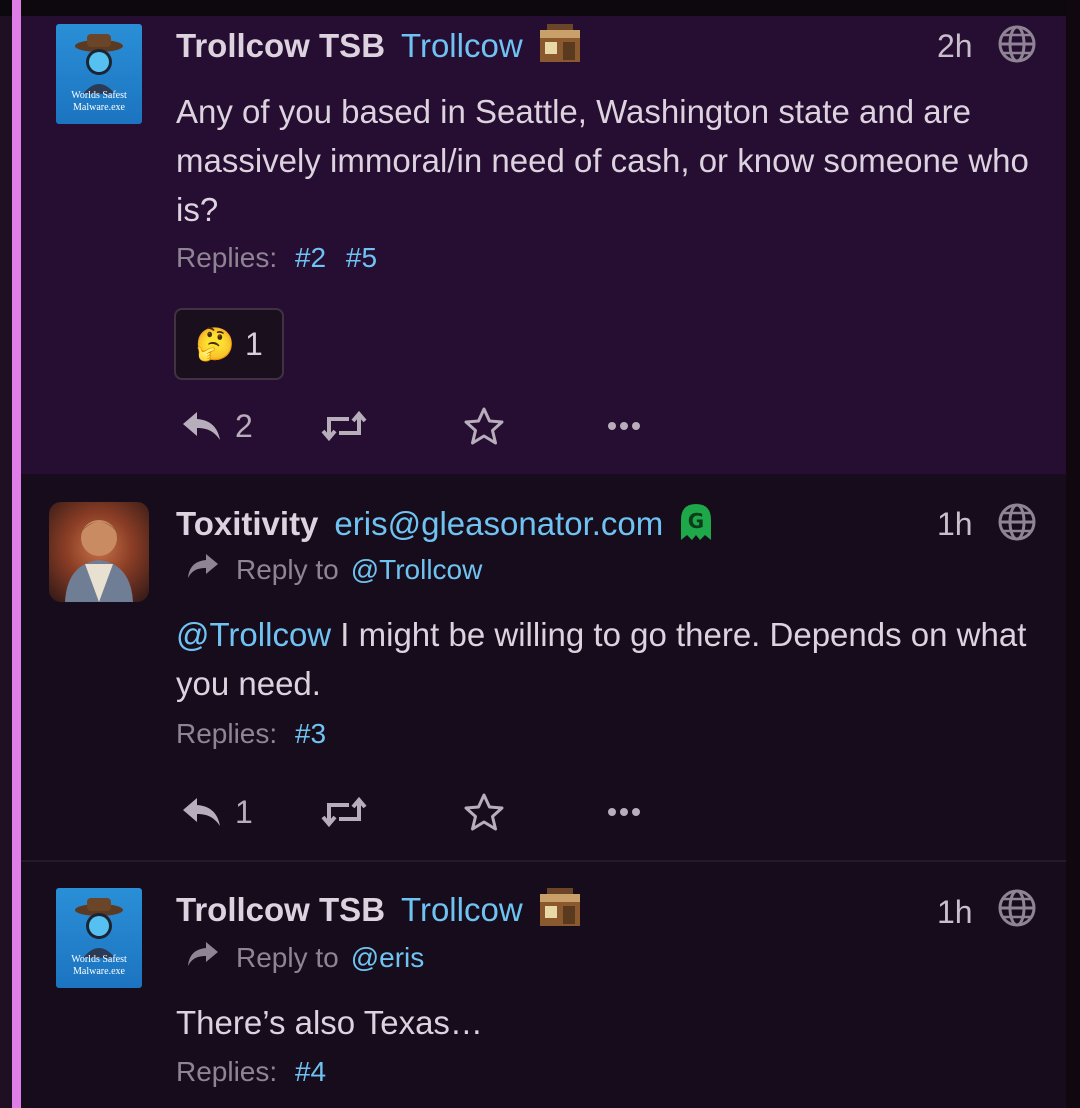 The image size is (1080, 1108). I want to click on account-handle: eris@gleasonator.com, so click(498, 524).